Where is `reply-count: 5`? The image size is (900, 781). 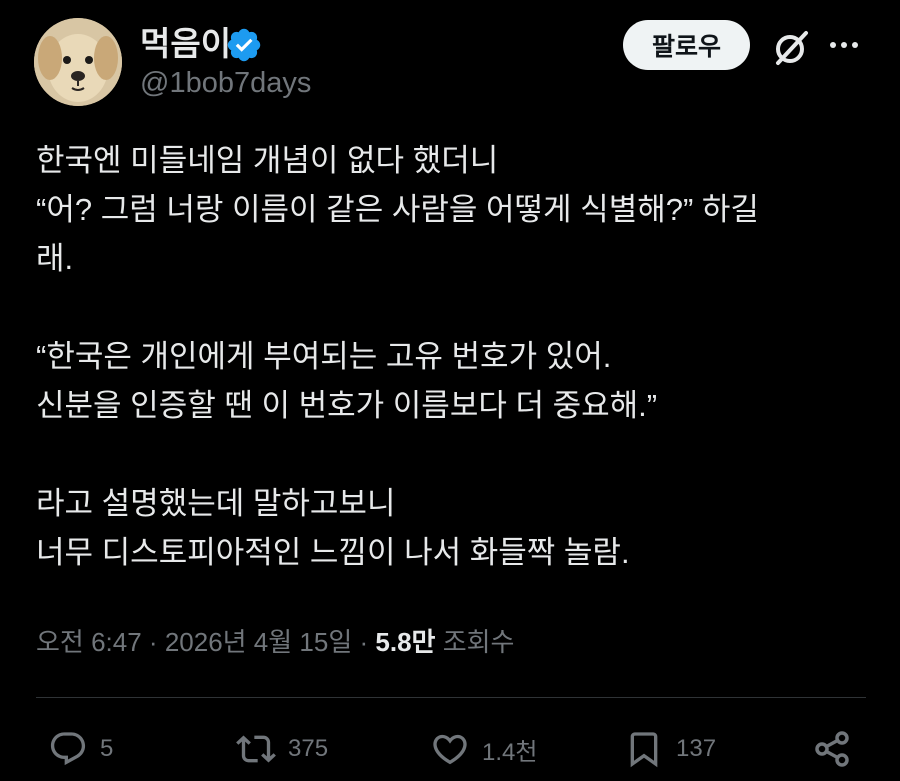 reply-count: 5 is located at coordinates (107, 748).